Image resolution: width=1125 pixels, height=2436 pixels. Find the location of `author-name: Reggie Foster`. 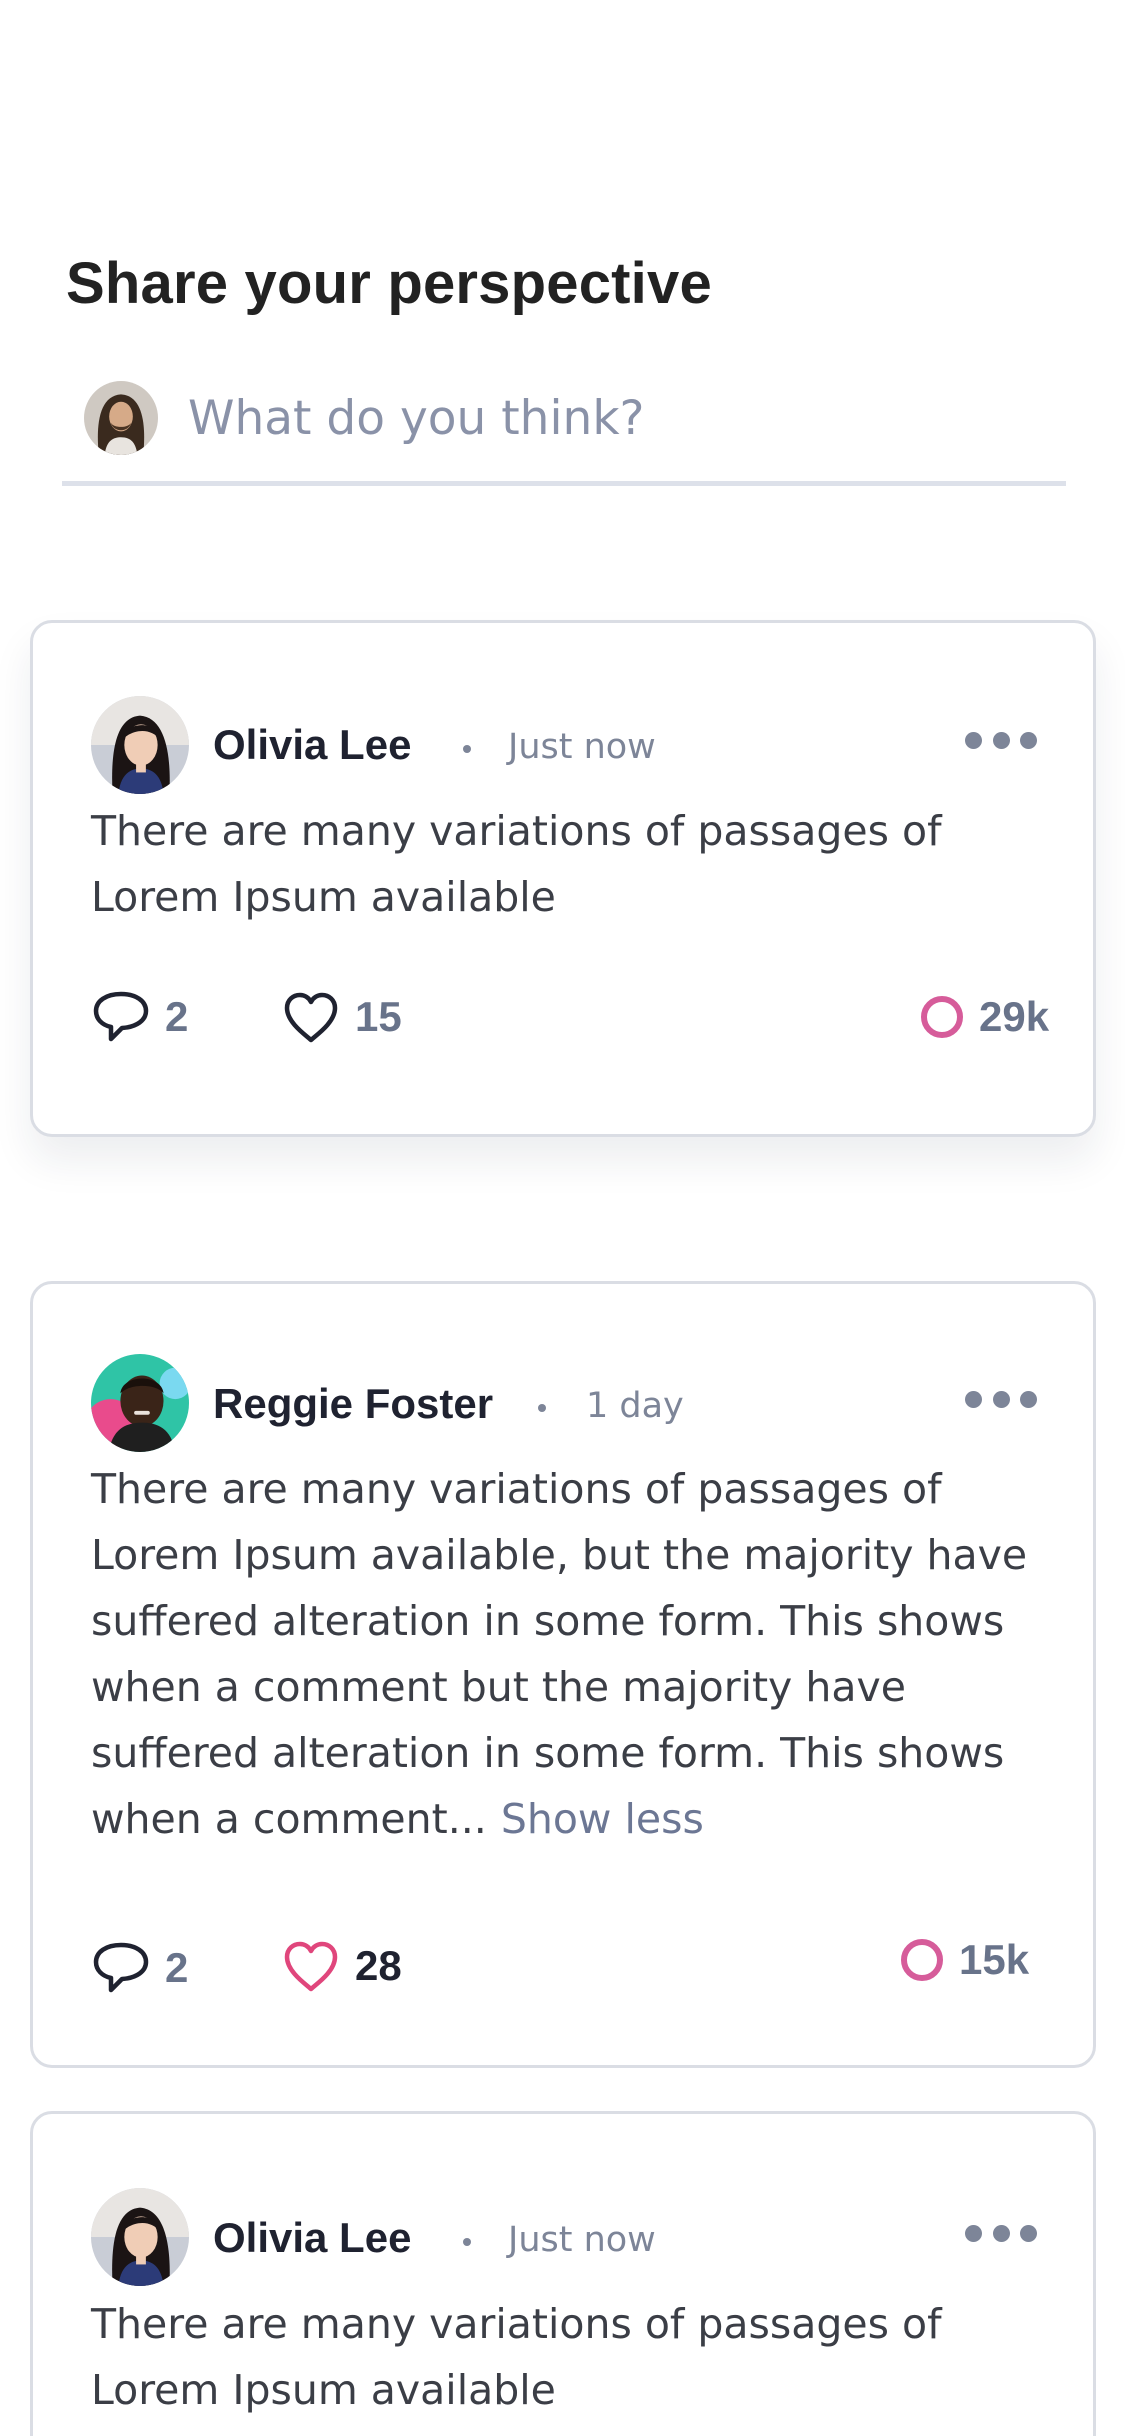

author-name: Reggie Foster is located at coordinates (353, 1404).